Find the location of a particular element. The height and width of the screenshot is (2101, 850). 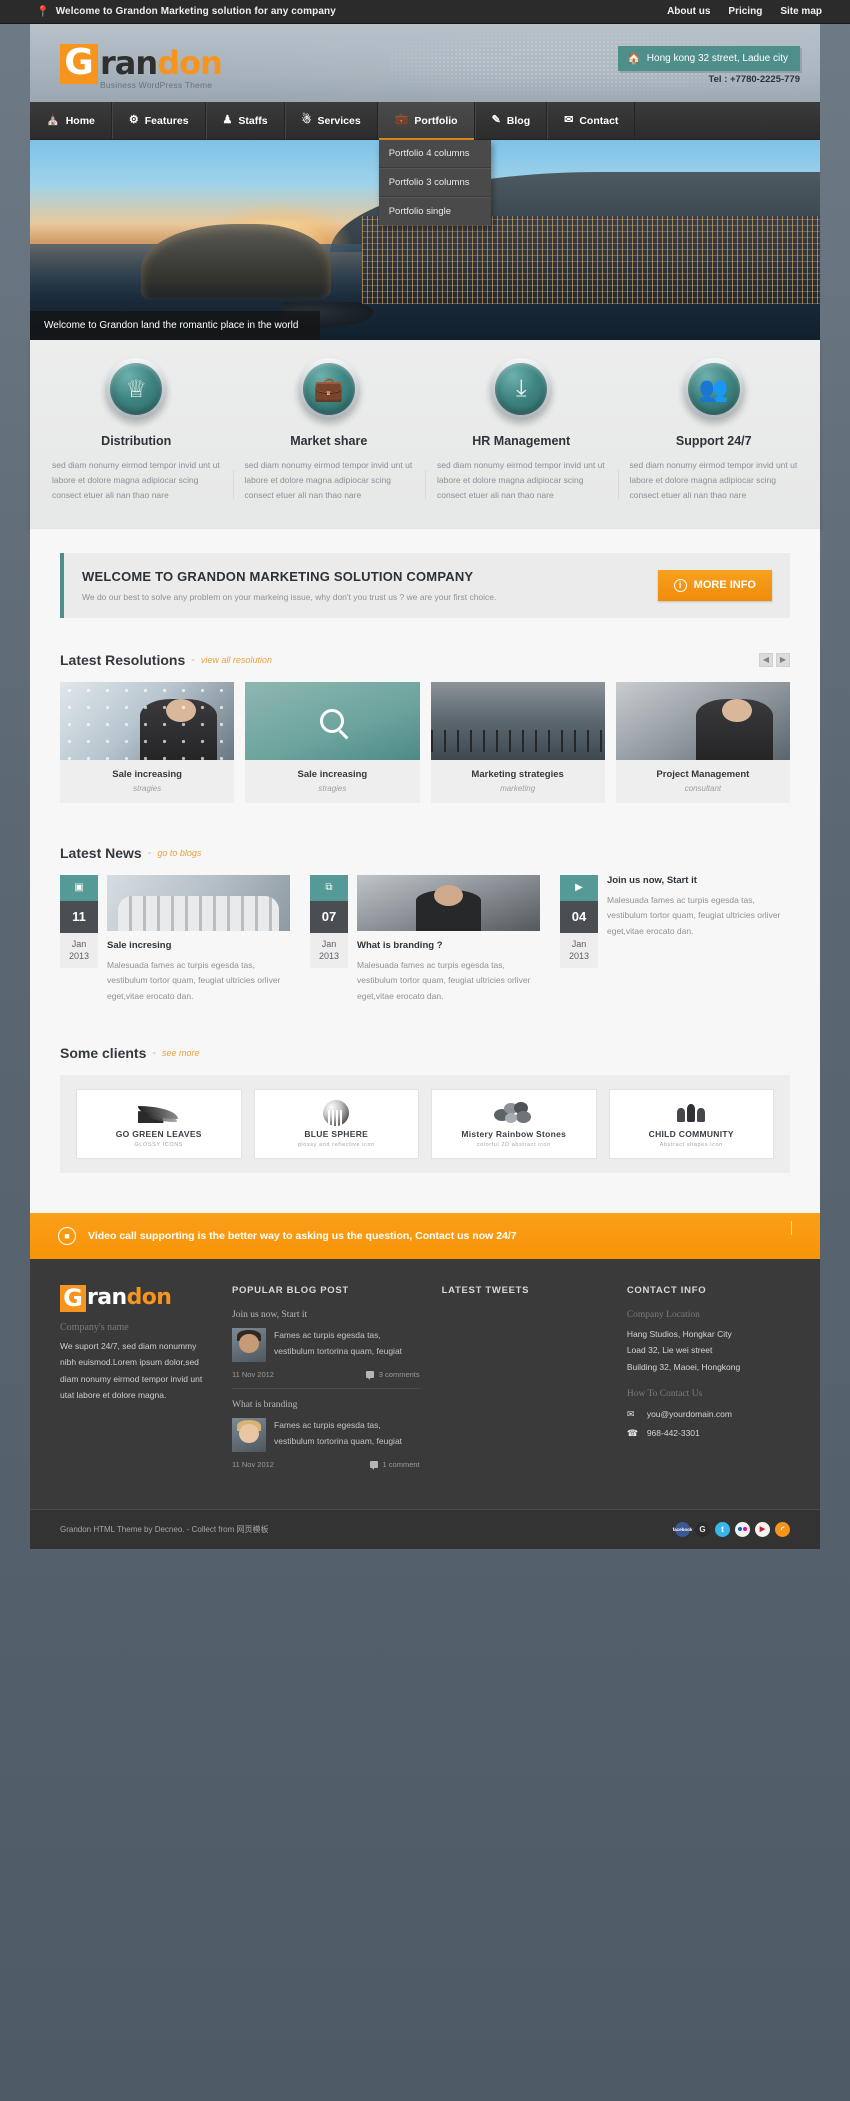

comment-icon is located at coordinates (373, 1465).